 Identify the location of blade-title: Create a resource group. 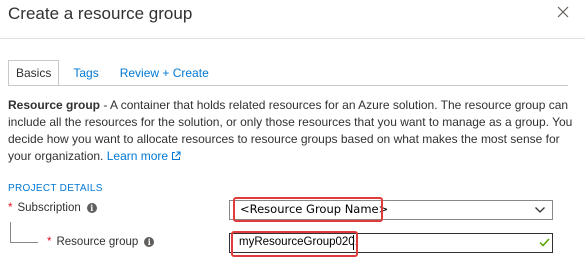
(100, 13).